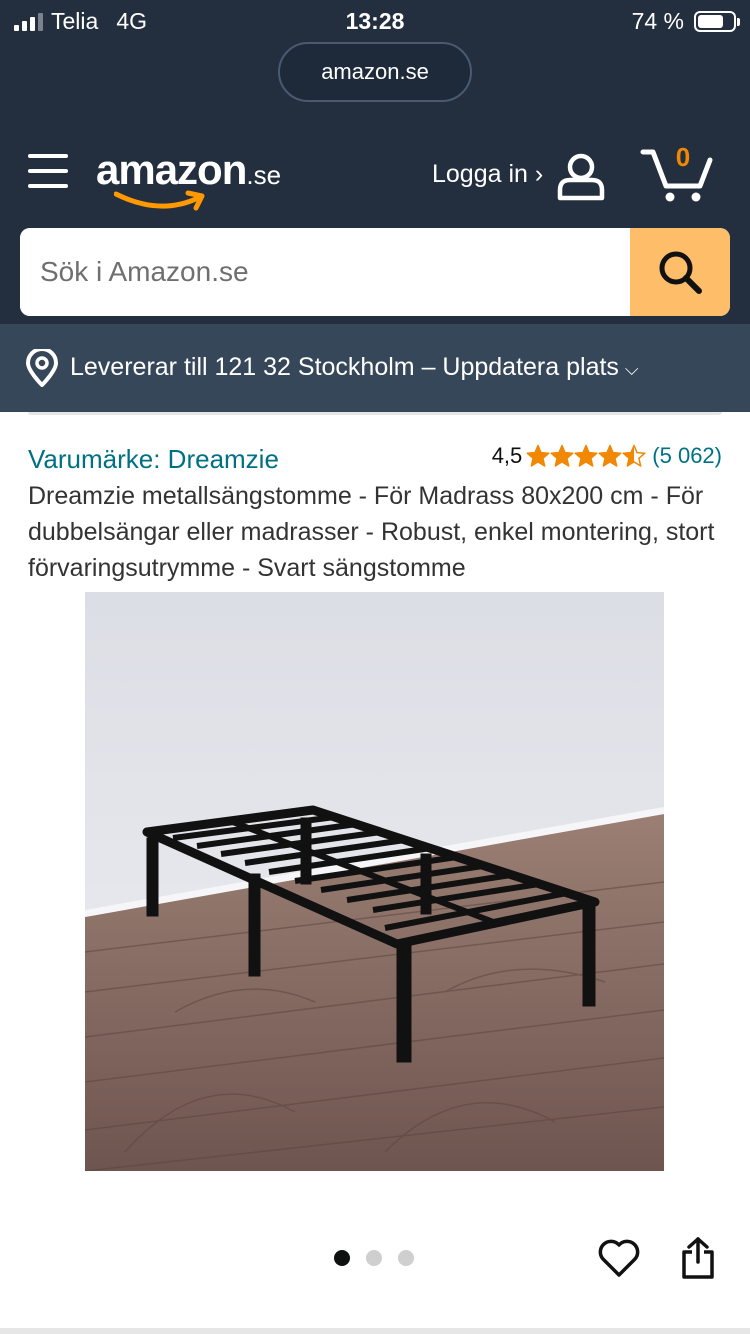  I want to click on rating-value: 4,5, so click(507, 455).